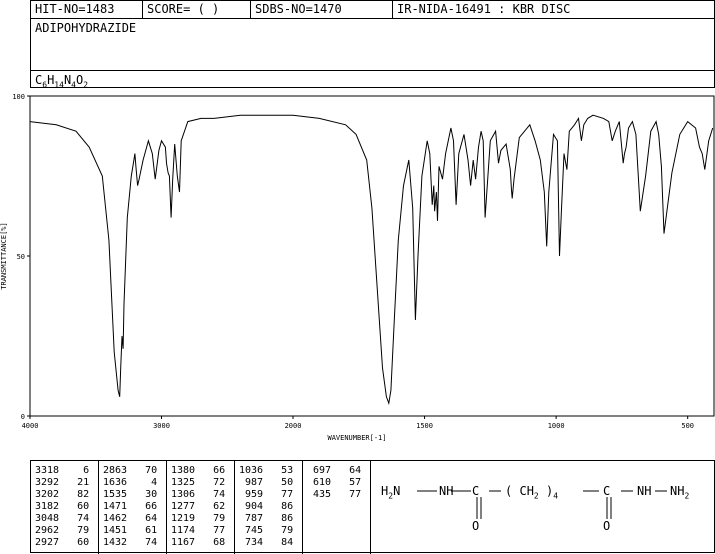 This screenshot has height=554, width=715. What do you see at coordinates (278, 542) in the screenshot?
I see `peak-transmittance: 84` at bounding box center [278, 542].